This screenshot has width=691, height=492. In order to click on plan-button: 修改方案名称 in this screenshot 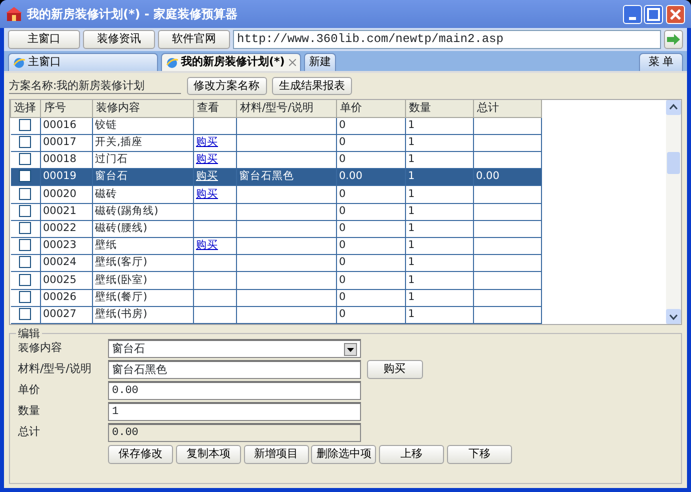, I will do `click(226, 86)`.